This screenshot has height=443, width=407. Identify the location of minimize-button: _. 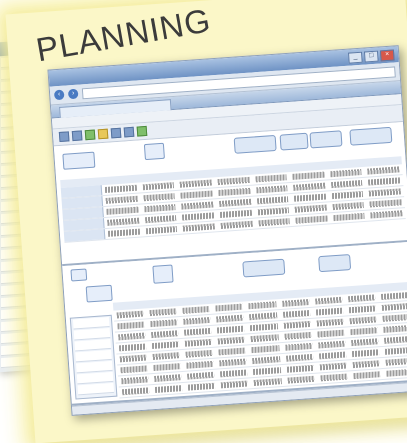
(355, 57).